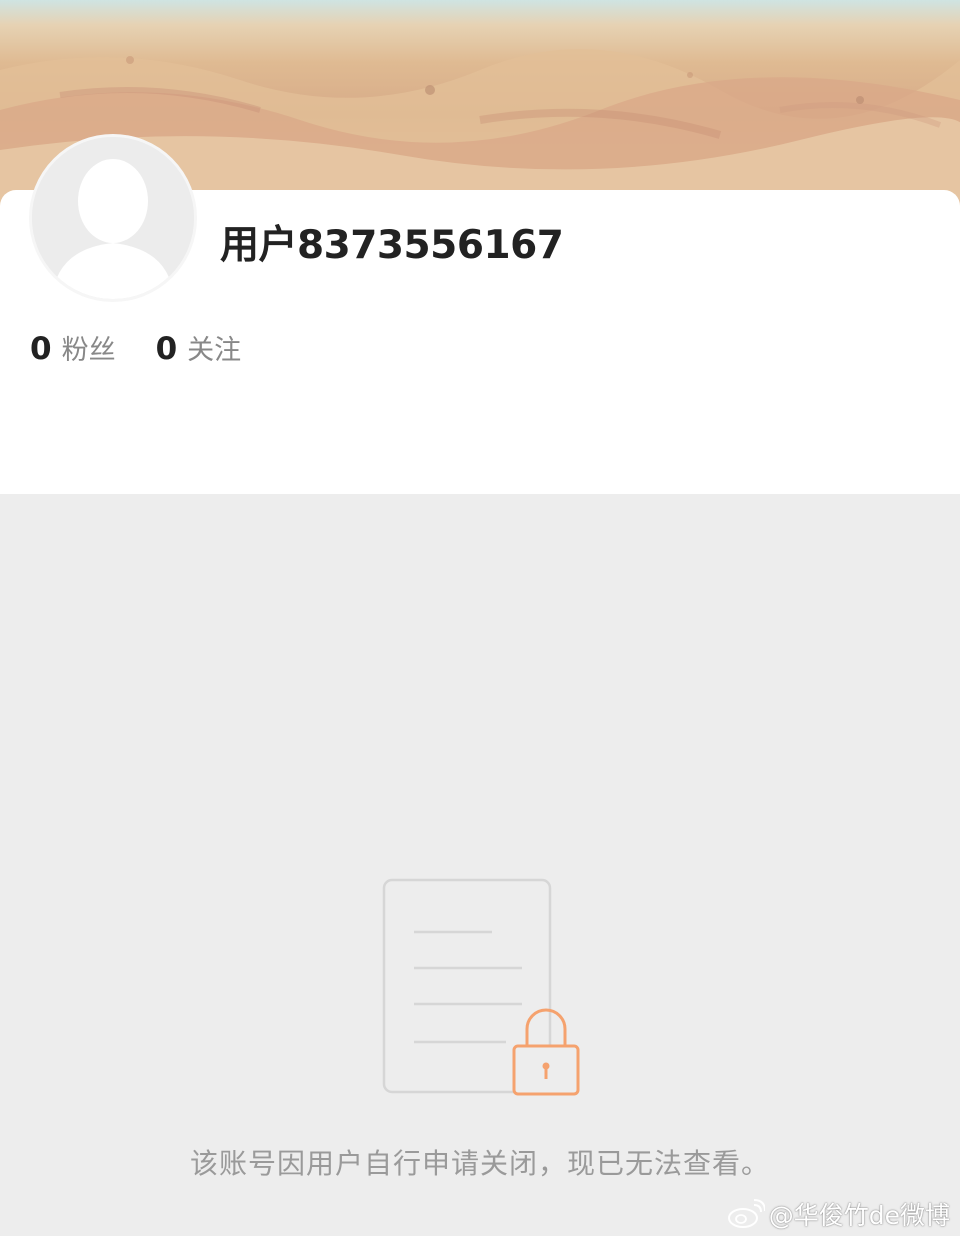  Describe the element at coordinates (88, 350) in the screenshot. I see `followers-label: 粉丝` at that location.